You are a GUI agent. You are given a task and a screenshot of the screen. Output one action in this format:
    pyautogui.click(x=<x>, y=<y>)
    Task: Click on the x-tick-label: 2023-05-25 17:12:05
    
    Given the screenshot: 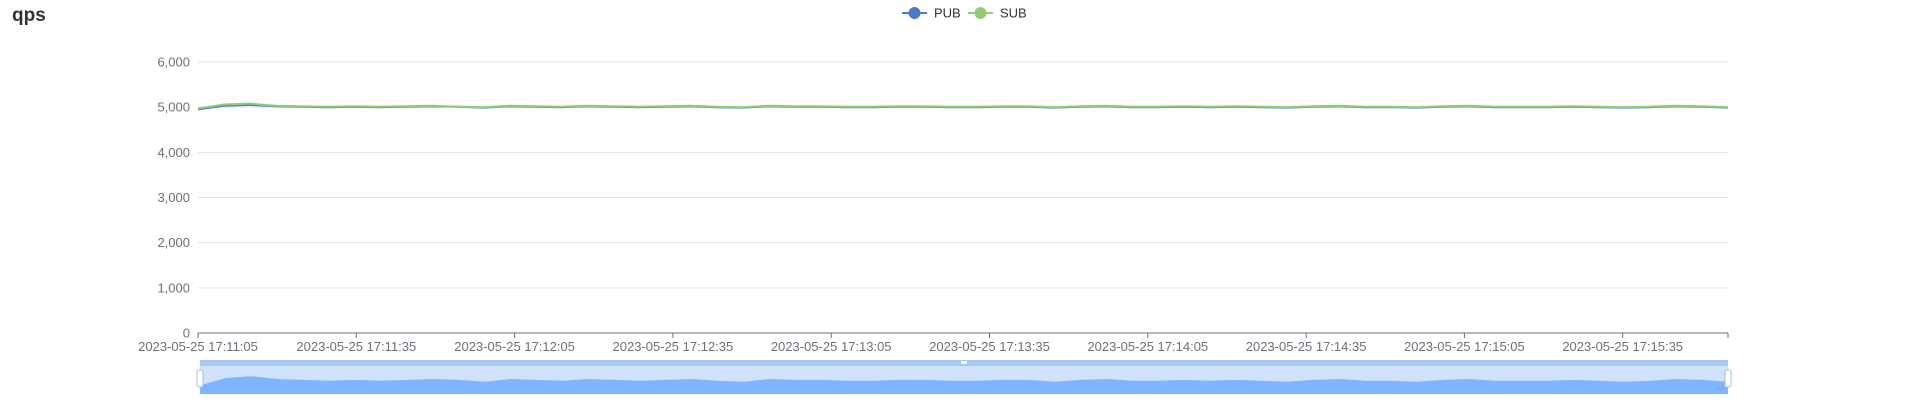 What is the action you would take?
    pyautogui.click(x=514, y=346)
    